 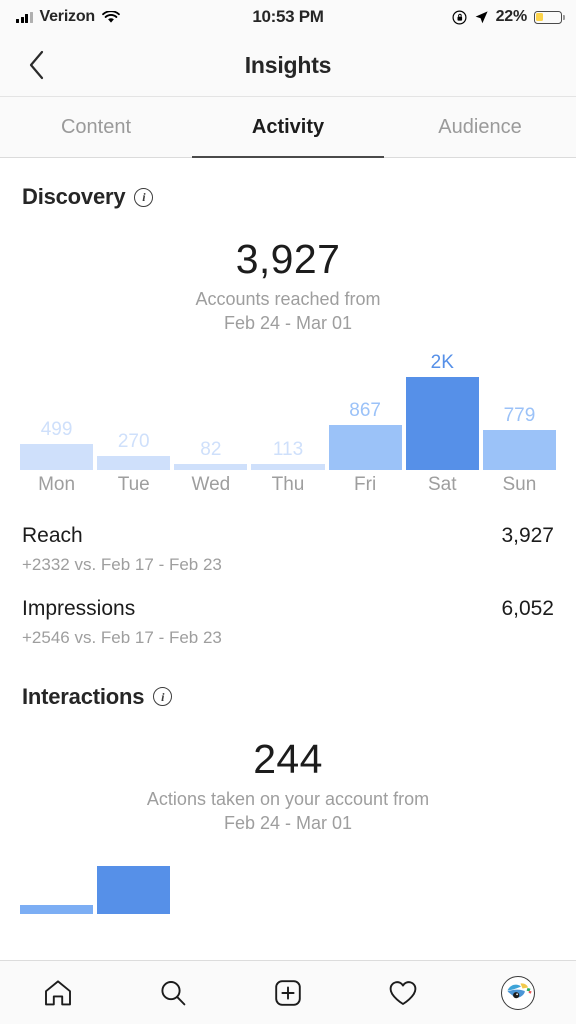 I want to click on bar-xlabel-thu: Thu, so click(x=288, y=484).